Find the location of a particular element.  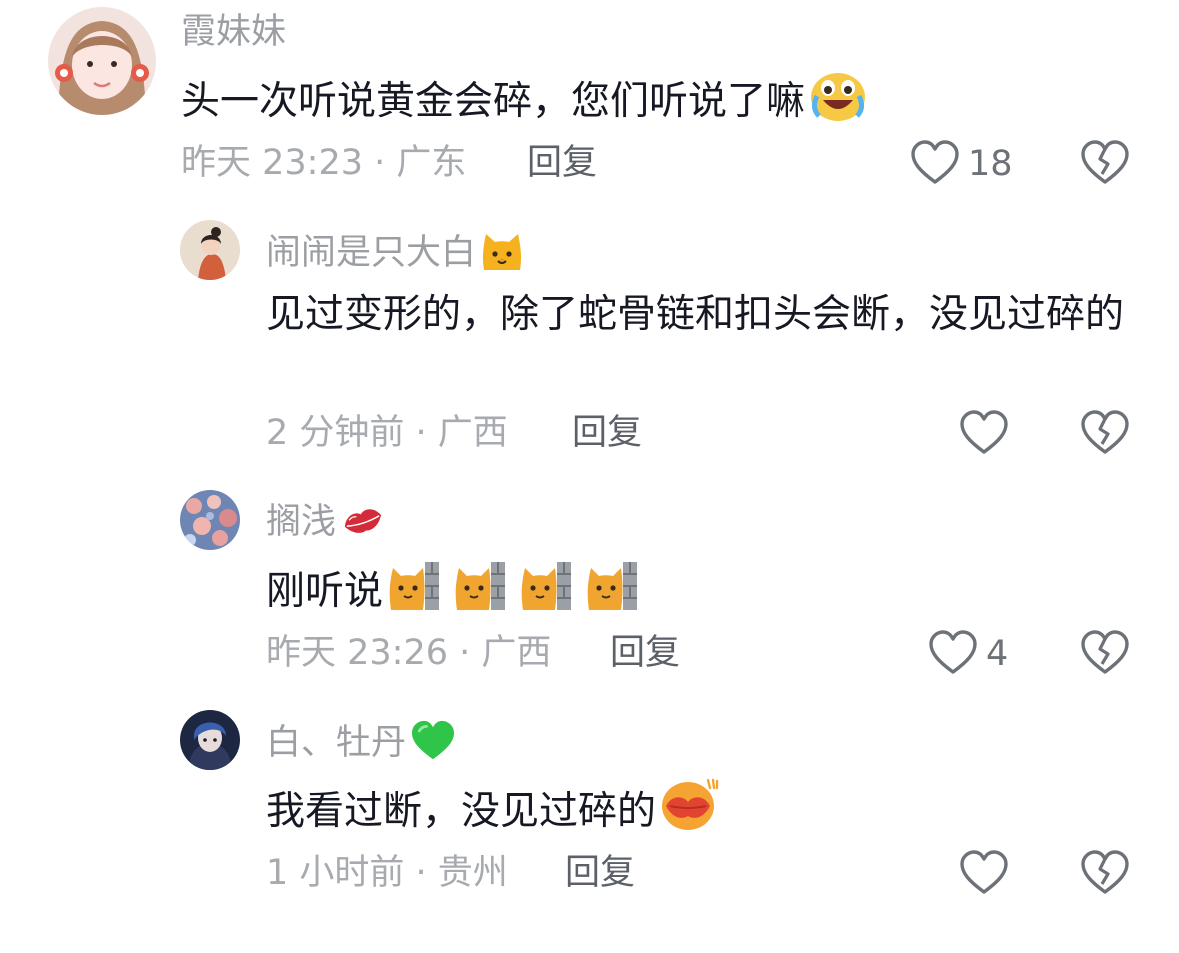

comment-username-text: 白、牡丹 is located at coordinates (336, 743).